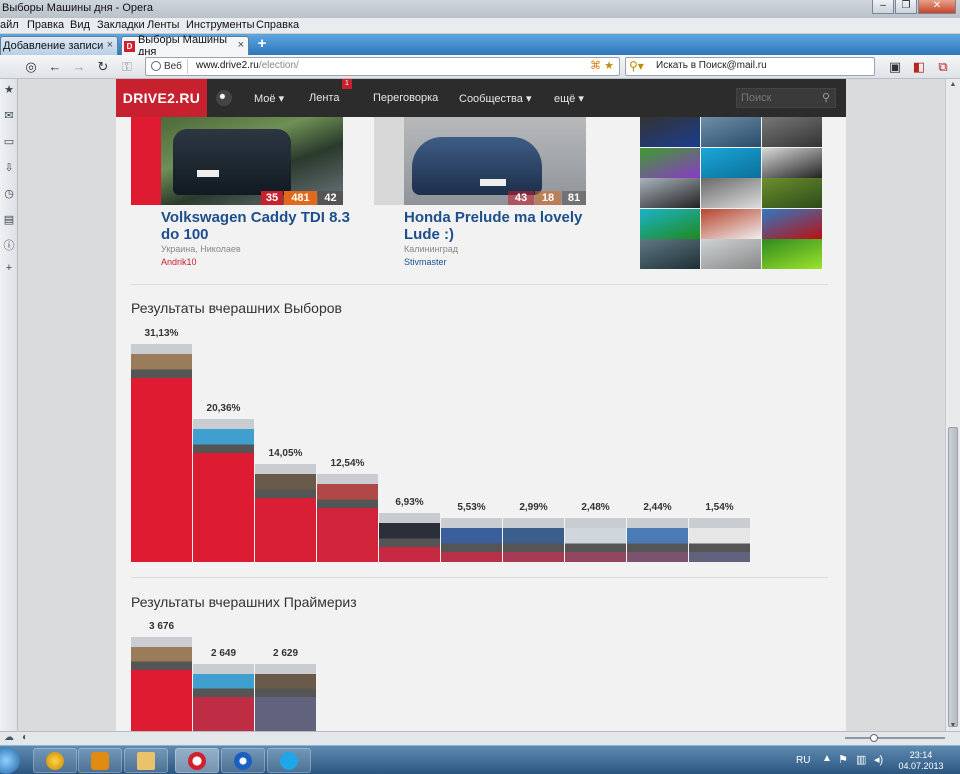 This screenshot has height=774, width=960. Describe the element at coordinates (9, 142) in the screenshot. I see `chat-icon: ▭` at that location.